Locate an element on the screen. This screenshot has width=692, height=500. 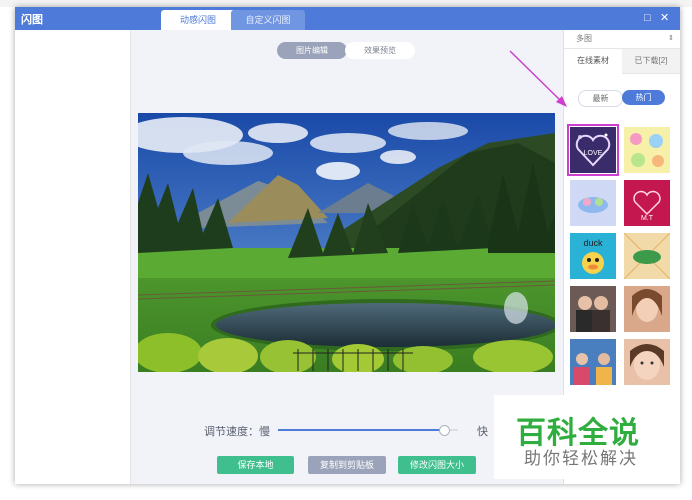
material-thumb-cartoon-stickers is located at coordinates (647, 150).